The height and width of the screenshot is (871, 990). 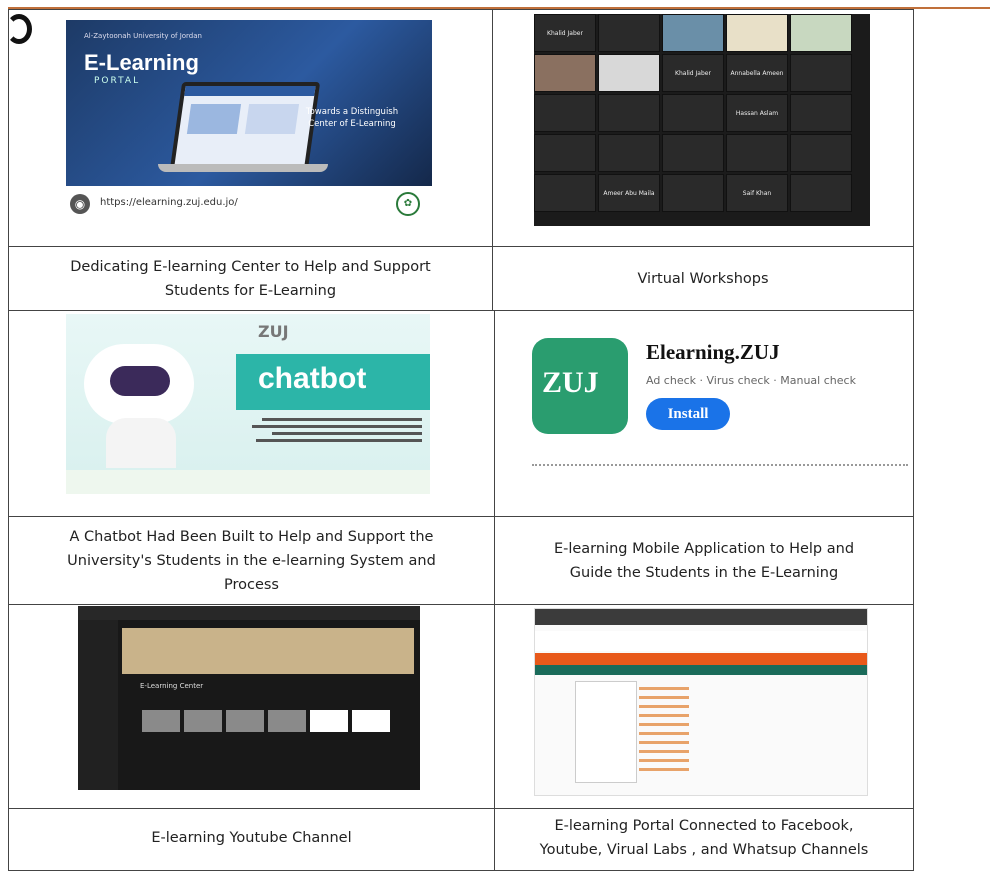 I want to click on portal-subtitle: PORTAL, so click(x=117, y=81).